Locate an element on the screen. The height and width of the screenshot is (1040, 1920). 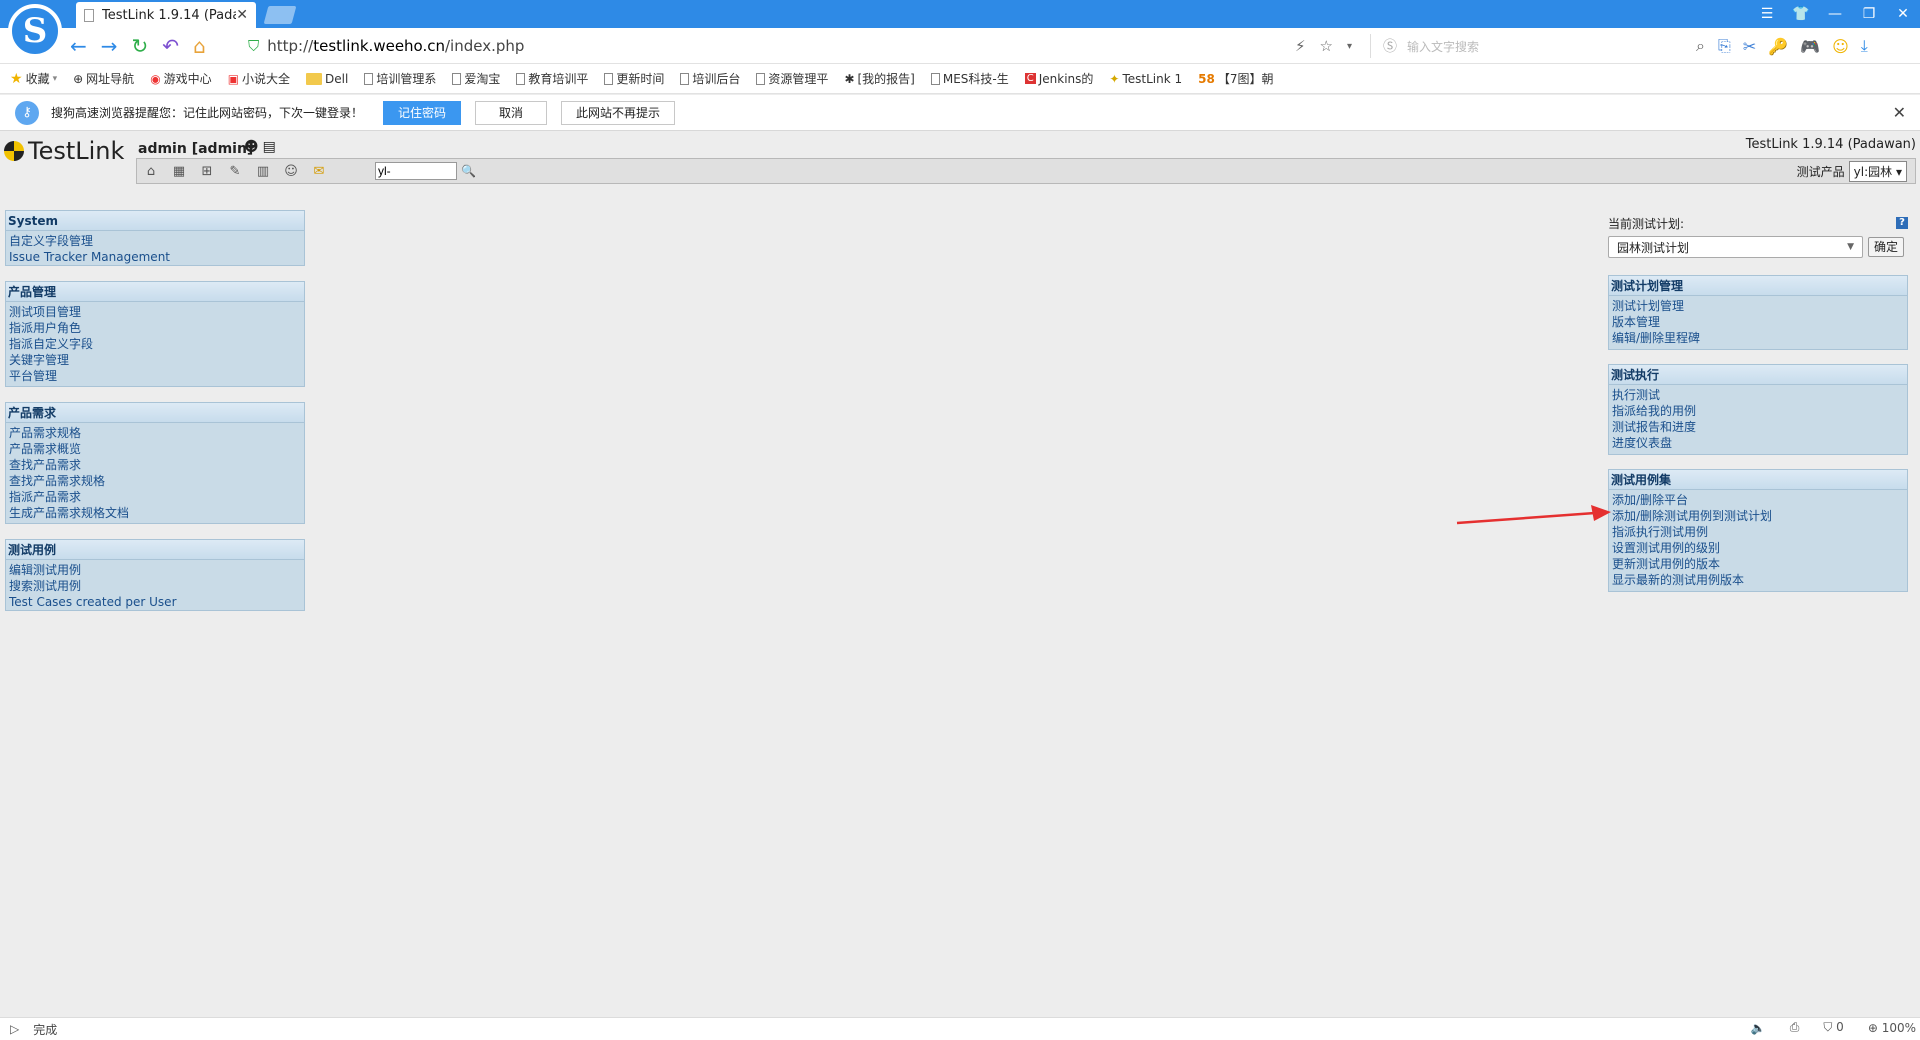
speaker-icon: 🔈 is located at coordinates (1758, 1028).